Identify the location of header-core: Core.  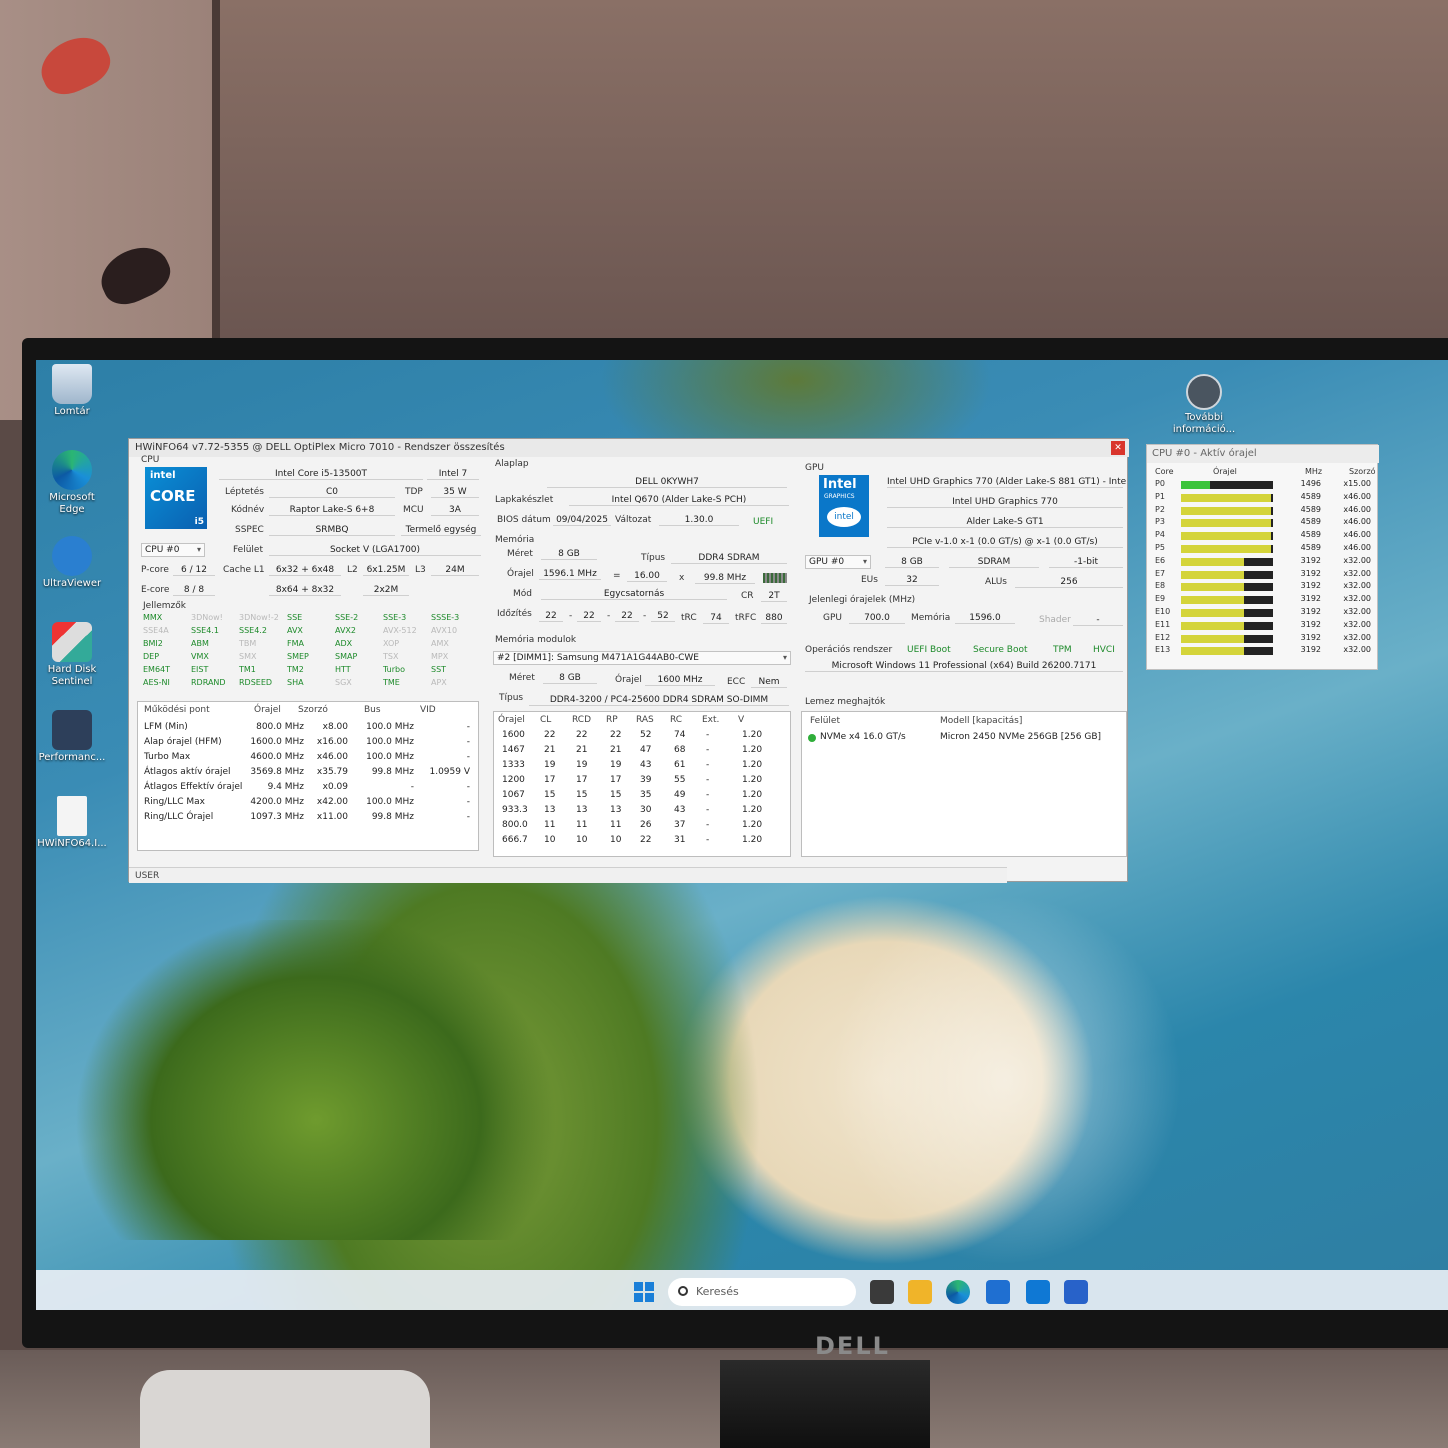
(1164, 471).